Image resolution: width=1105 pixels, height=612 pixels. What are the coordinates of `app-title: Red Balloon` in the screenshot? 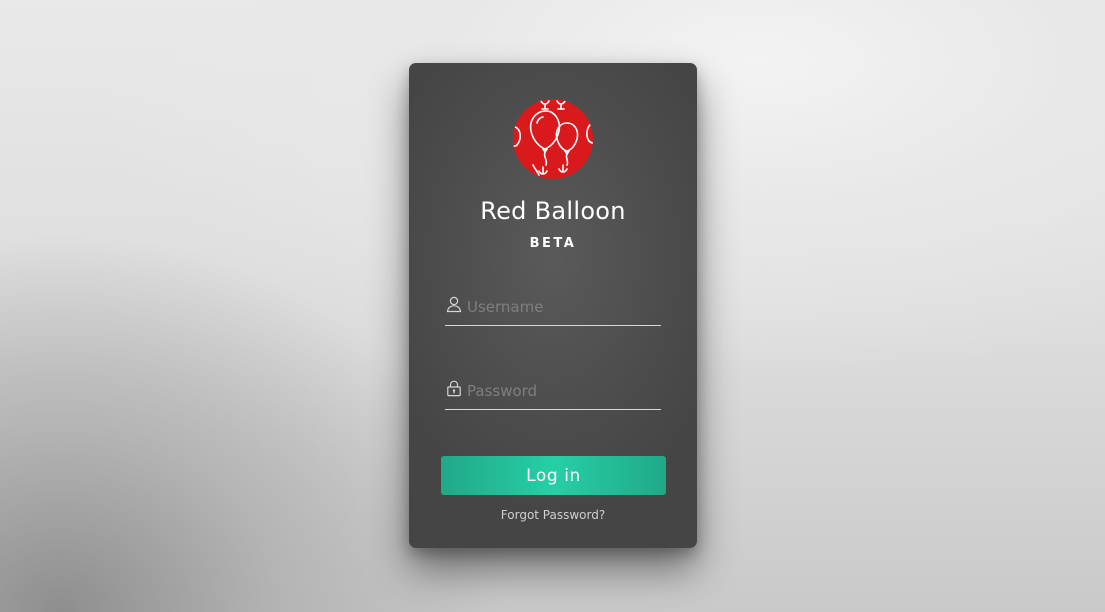 It's located at (553, 211).